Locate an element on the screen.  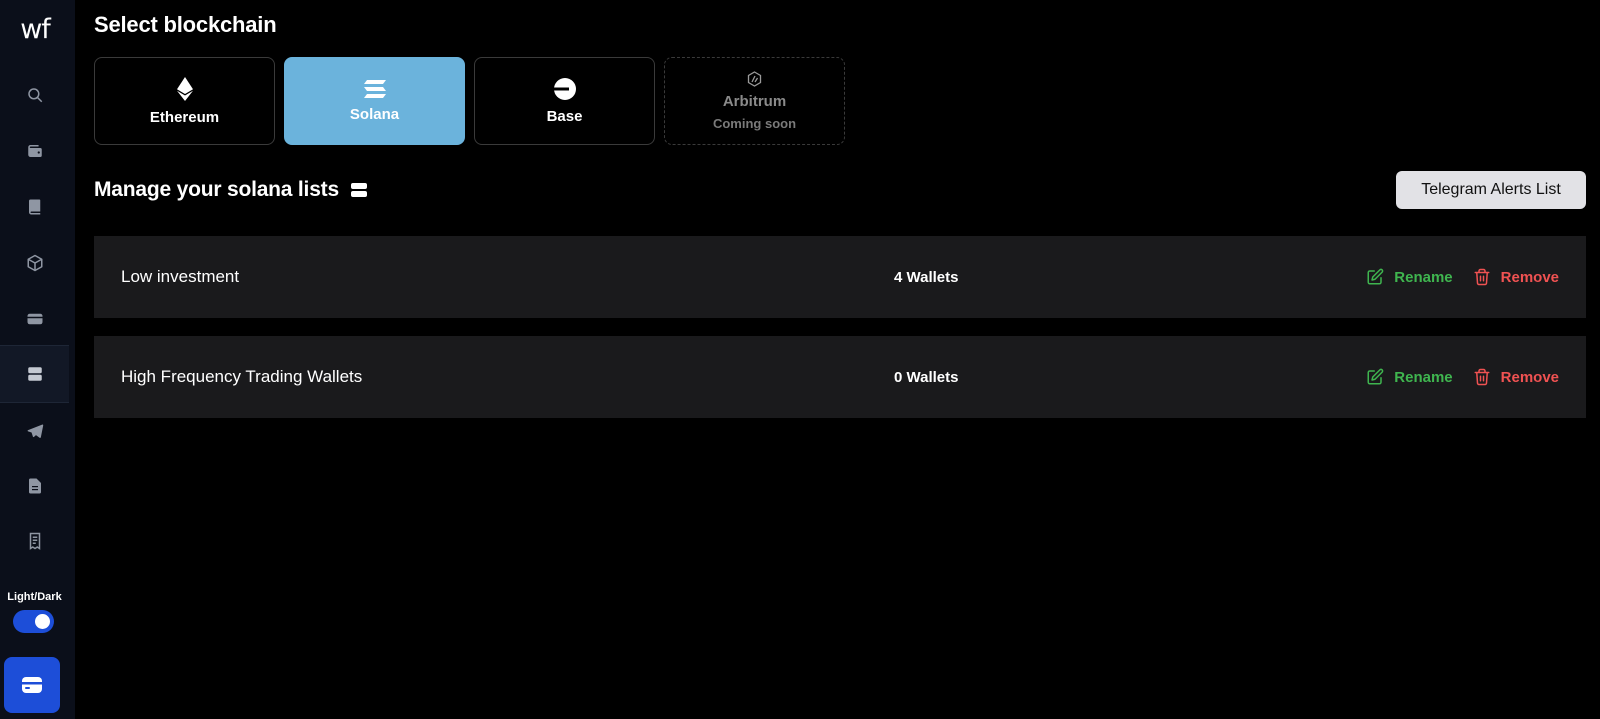
solana-icon is located at coordinates (374, 88).